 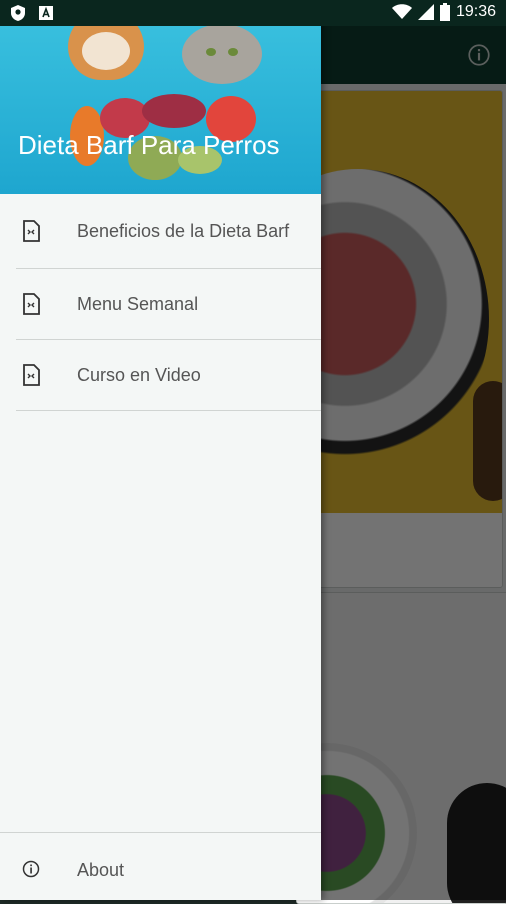 What do you see at coordinates (31, 869) in the screenshot?
I see `info-icon` at bounding box center [31, 869].